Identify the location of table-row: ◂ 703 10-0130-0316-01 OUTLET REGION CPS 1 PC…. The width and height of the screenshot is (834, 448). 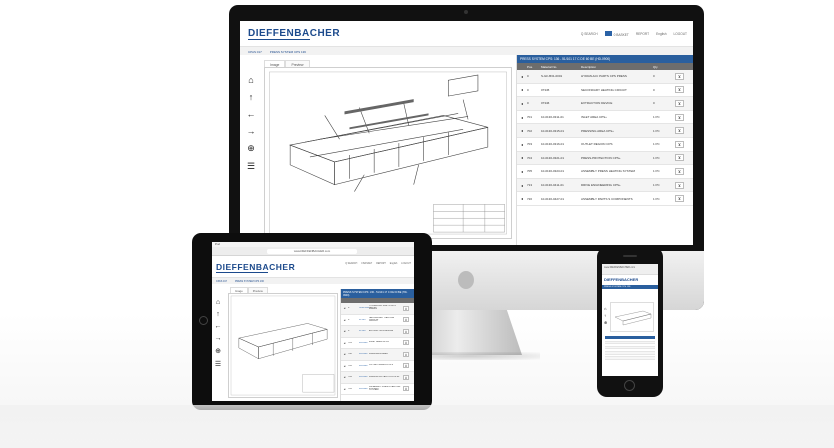
(605, 145).